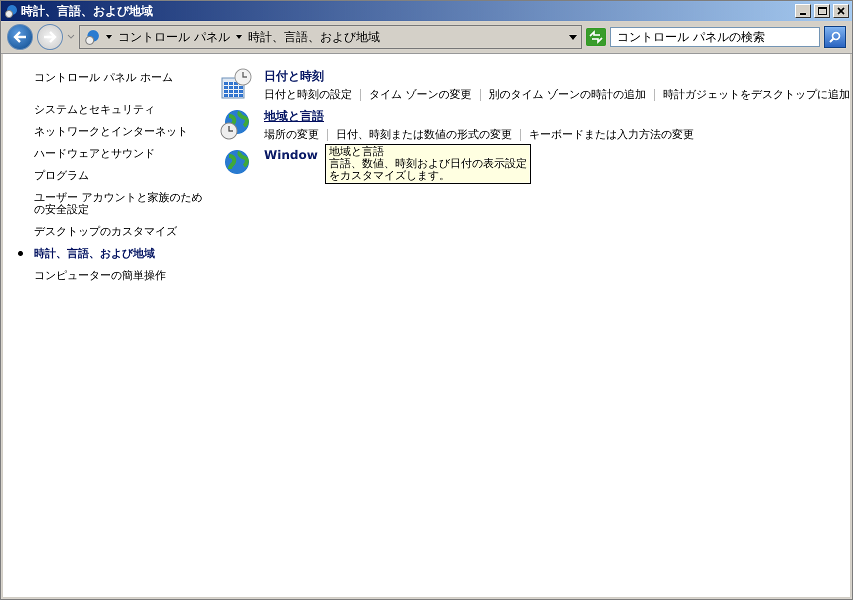  What do you see at coordinates (756, 94) in the screenshot?
I see `task-link: 時計ガジェットをデスクトップに追加` at bounding box center [756, 94].